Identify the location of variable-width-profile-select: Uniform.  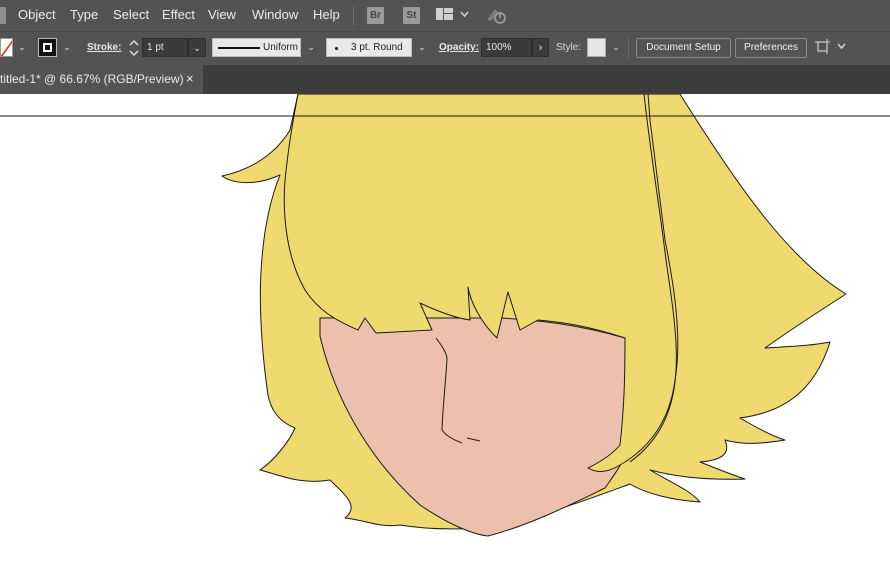
(256, 47).